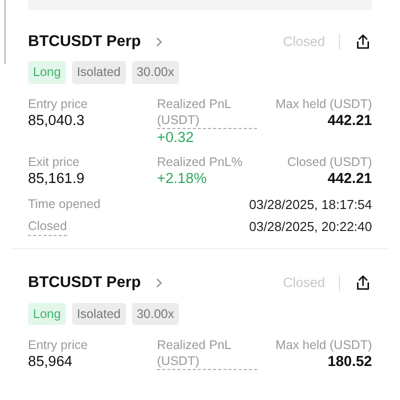 This screenshot has height=400, width=400. Describe the element at coordinates (310, 205) in the screenshot. I see `time-value: 03/28/2025, 18:17:54` at that location.